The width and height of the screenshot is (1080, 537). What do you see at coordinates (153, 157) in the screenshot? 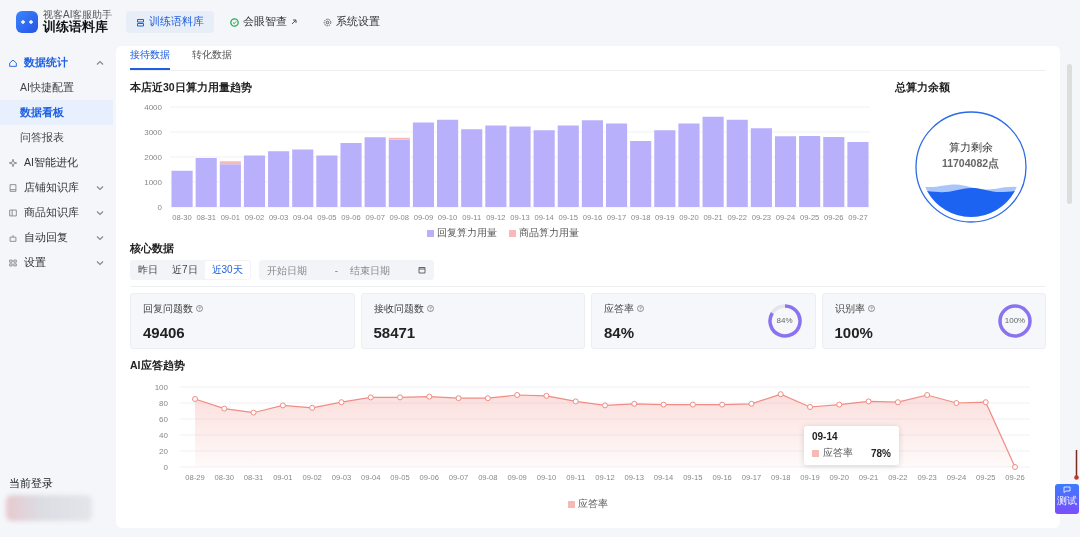
I see `axis-label: 2000` at bounding box center [153, 157].